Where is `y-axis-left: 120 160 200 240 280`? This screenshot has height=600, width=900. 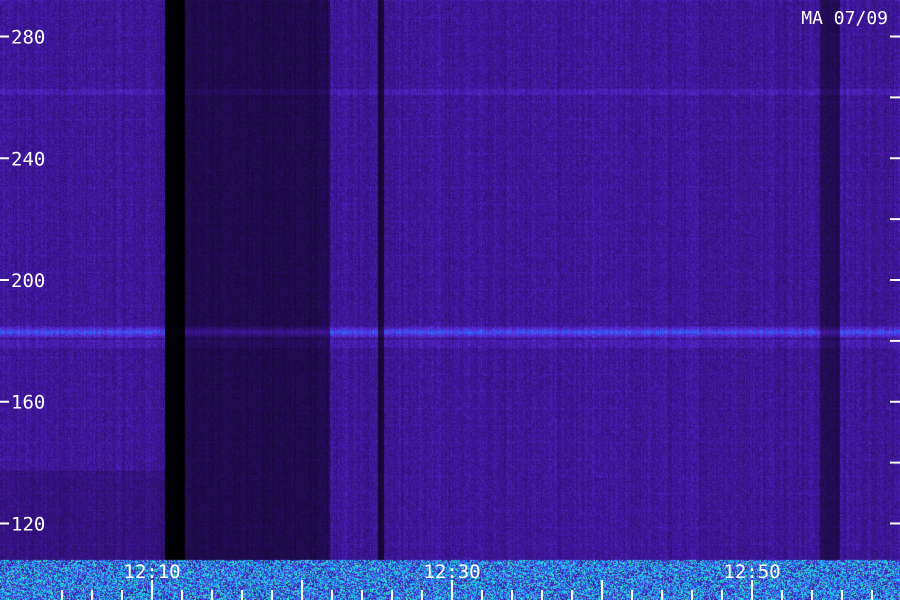
y-axis-left: 120 160 200 240 280 is located at coordinates (22, 281).